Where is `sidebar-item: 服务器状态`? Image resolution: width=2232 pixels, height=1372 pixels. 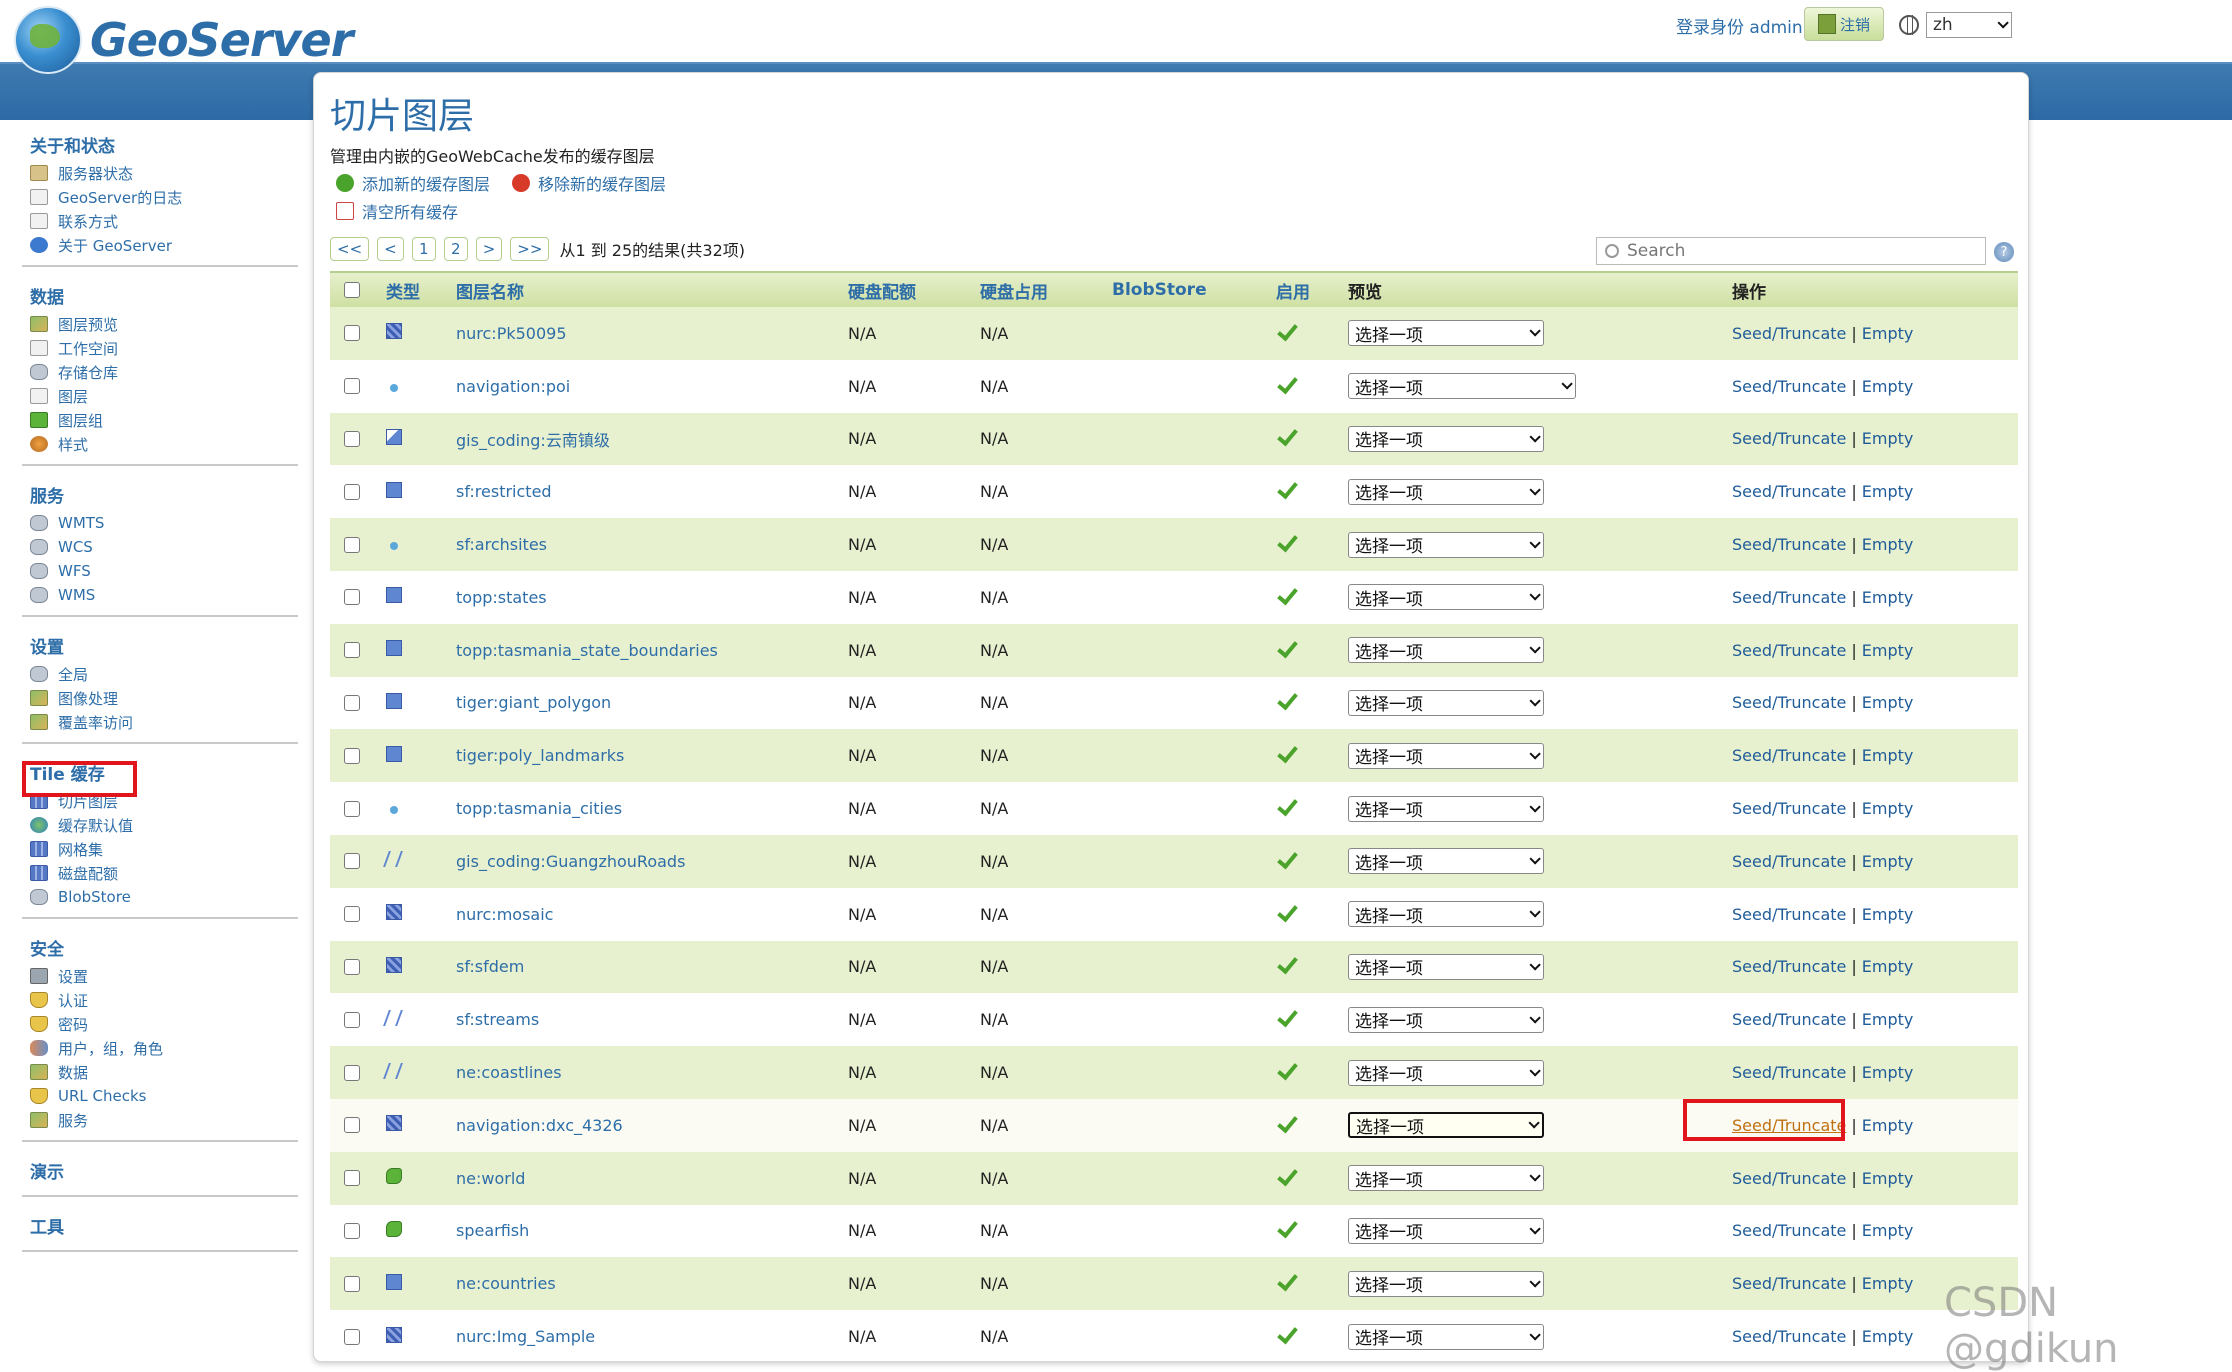 sidebar-item: 服务器状态 is located at coordinates (160, 173).